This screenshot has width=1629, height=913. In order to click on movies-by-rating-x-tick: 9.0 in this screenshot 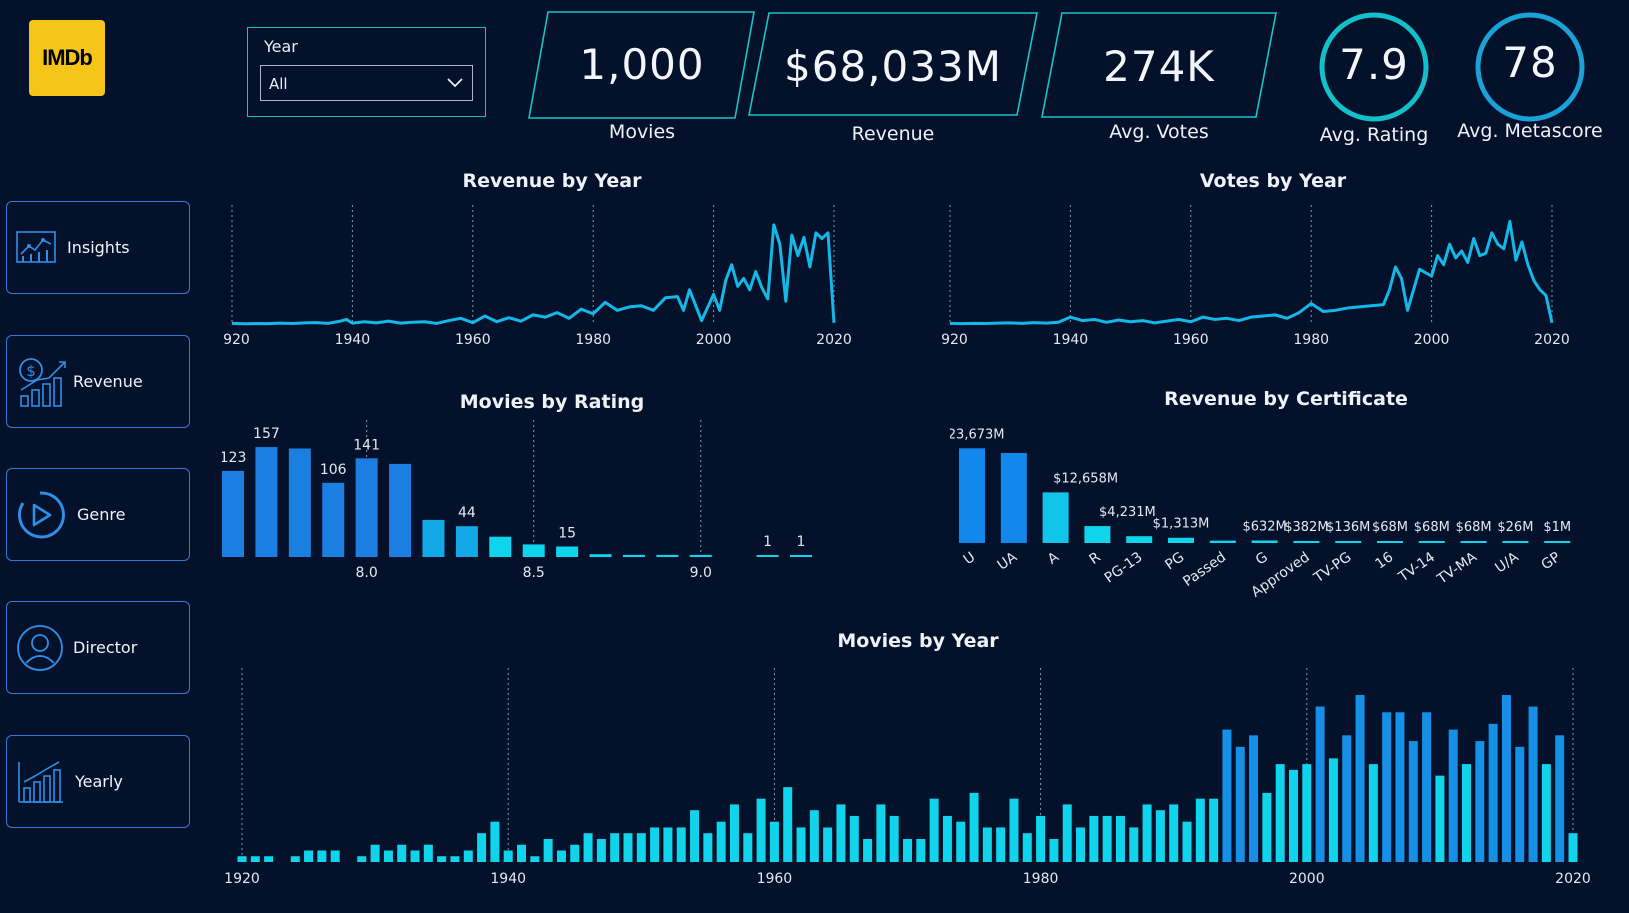, I will do `click(701, 573)`.